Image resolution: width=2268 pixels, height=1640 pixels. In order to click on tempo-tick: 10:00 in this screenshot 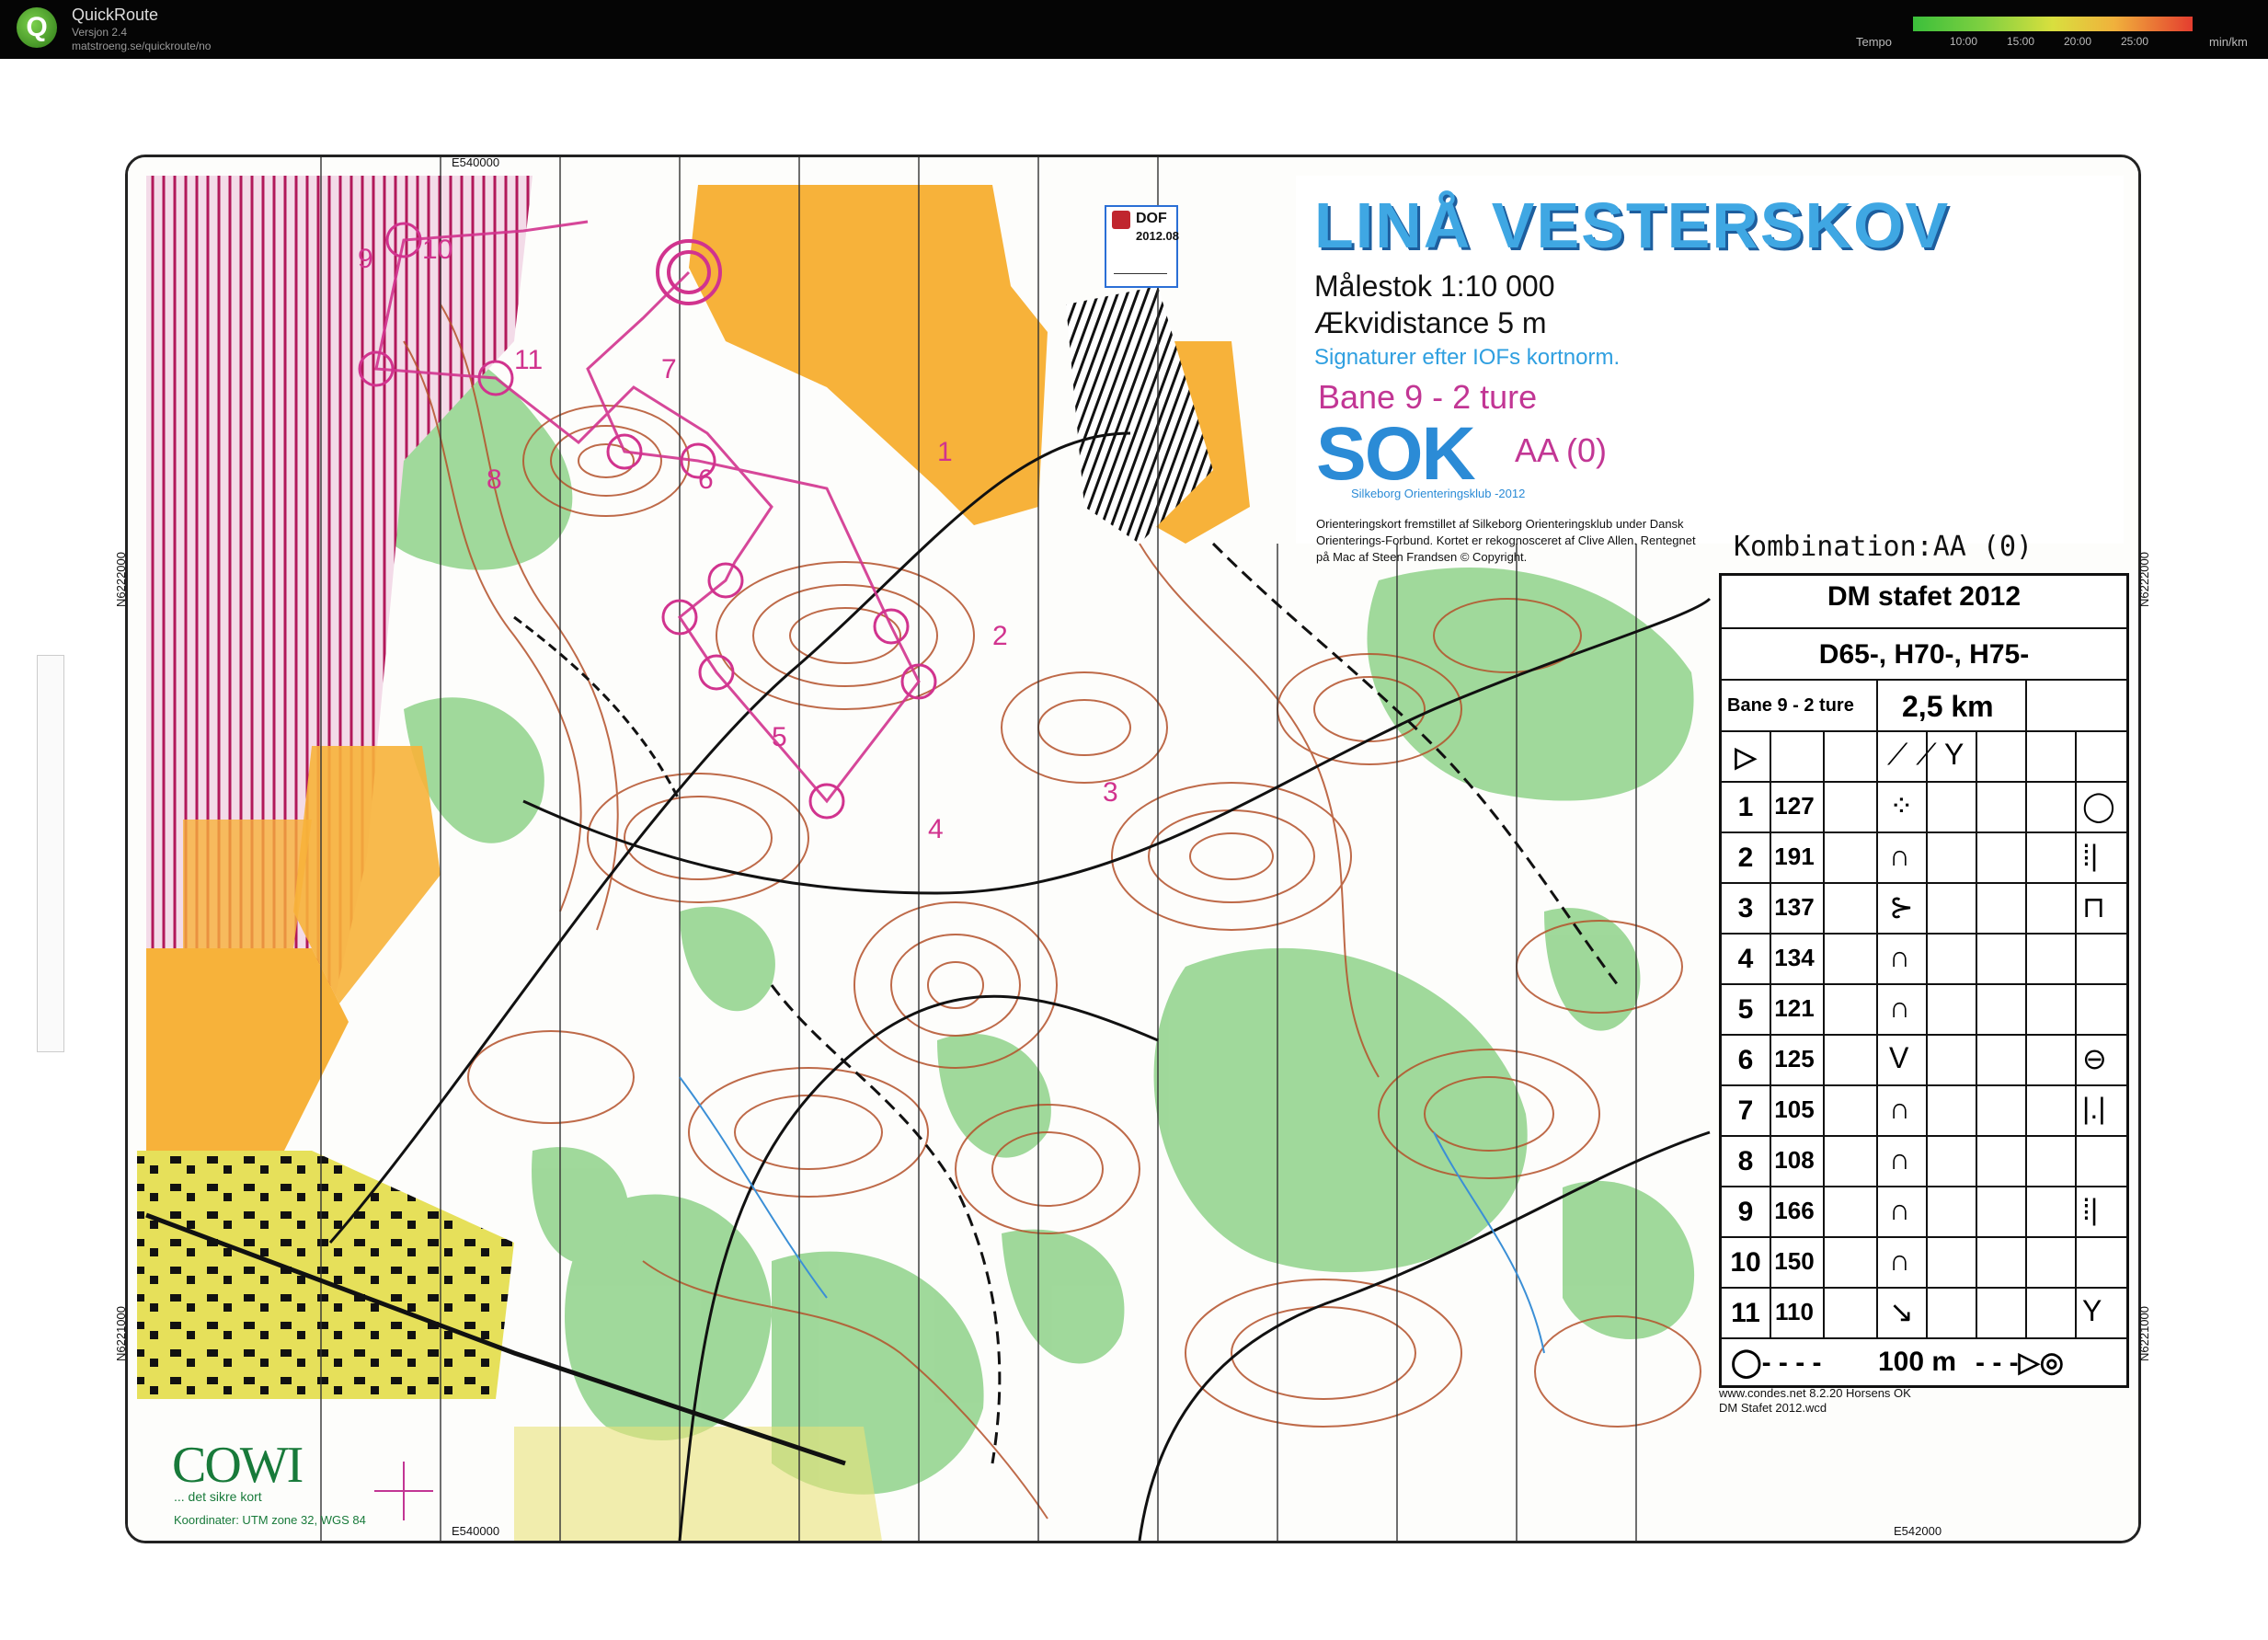, I will do `click(1964, 41)`.